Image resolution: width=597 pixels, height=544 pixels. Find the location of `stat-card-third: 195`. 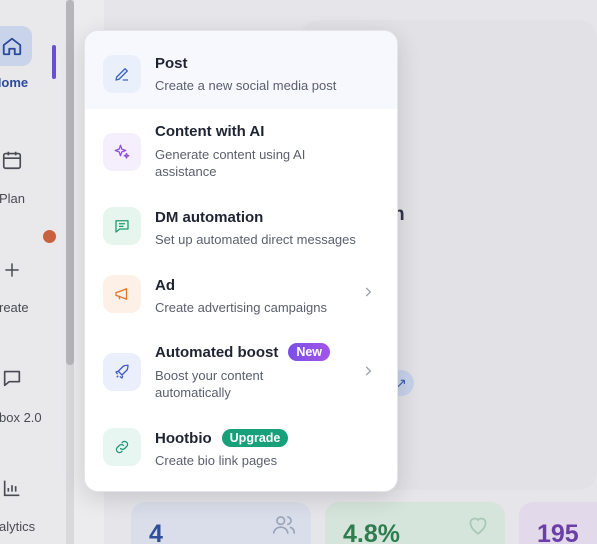

stat-card-third: 195 is located at coordinates (558, 523).